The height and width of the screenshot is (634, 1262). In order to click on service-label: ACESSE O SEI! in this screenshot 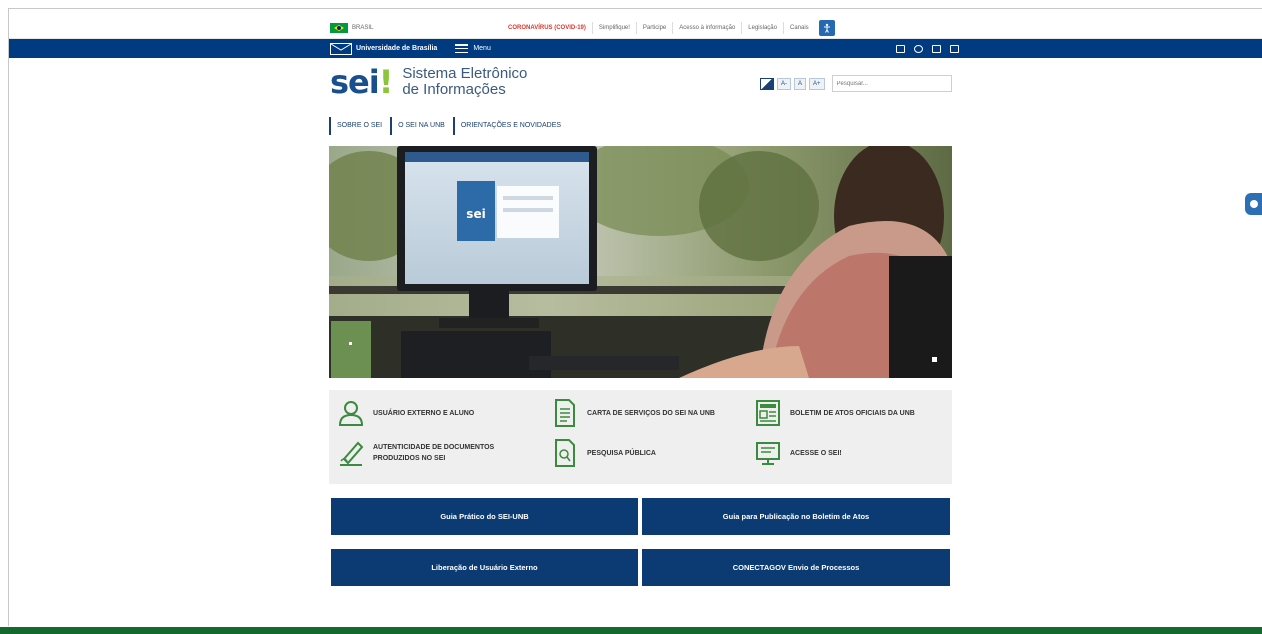, I will do `click(816, 453)`.